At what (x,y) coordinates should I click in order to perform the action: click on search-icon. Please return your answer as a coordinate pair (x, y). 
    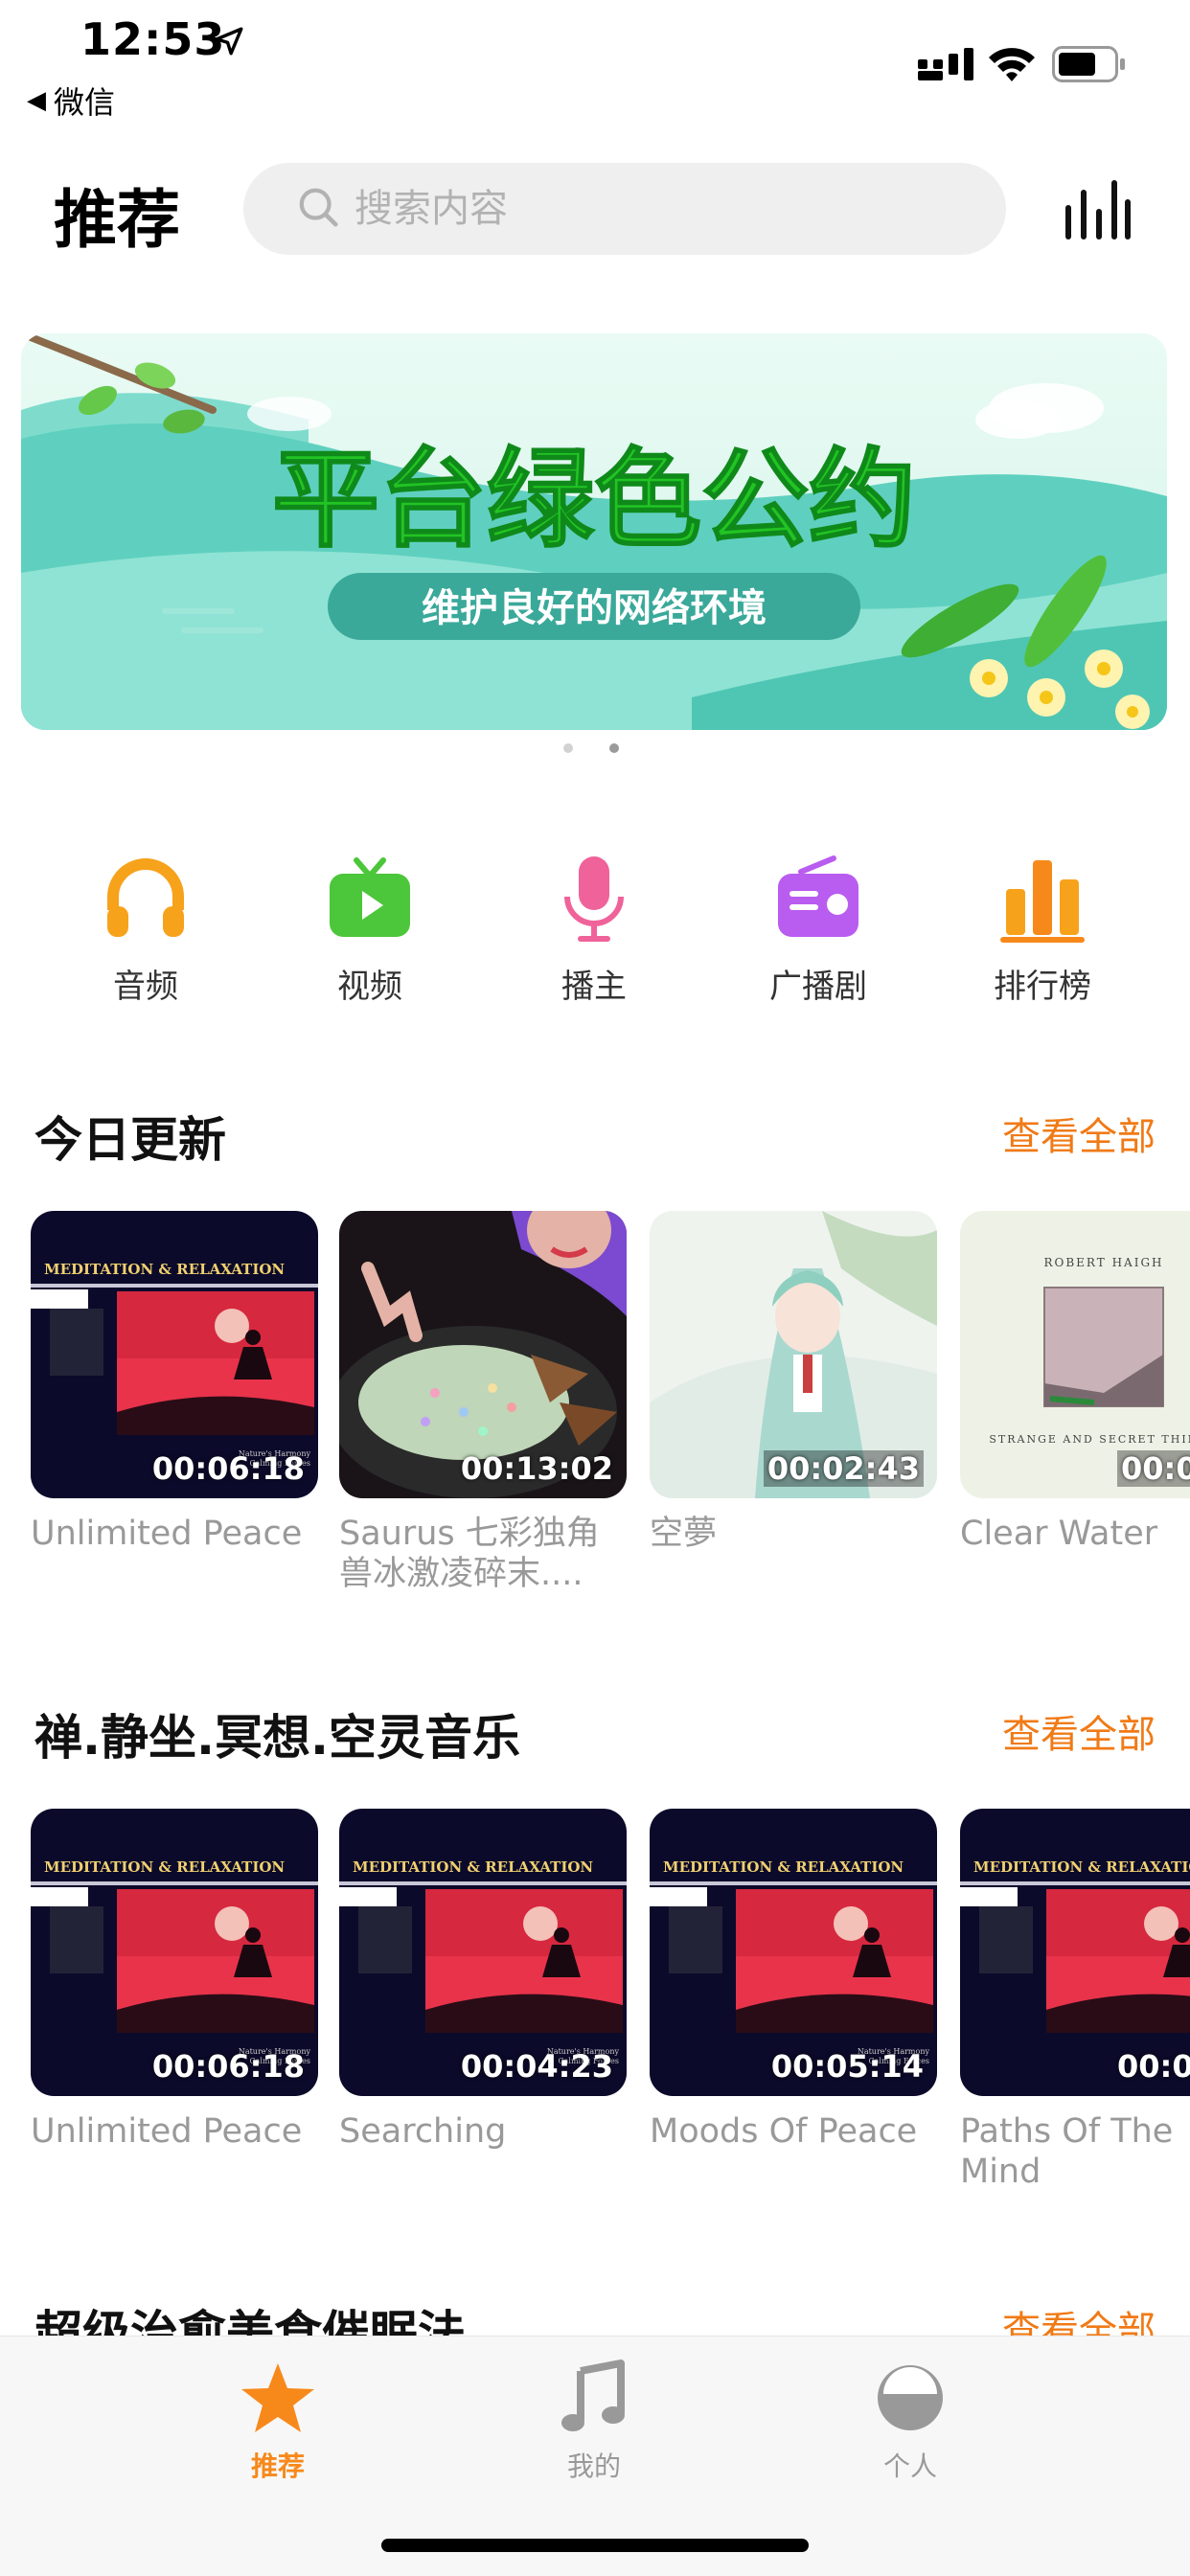
    Looking at the image, I should click on (319, 208).